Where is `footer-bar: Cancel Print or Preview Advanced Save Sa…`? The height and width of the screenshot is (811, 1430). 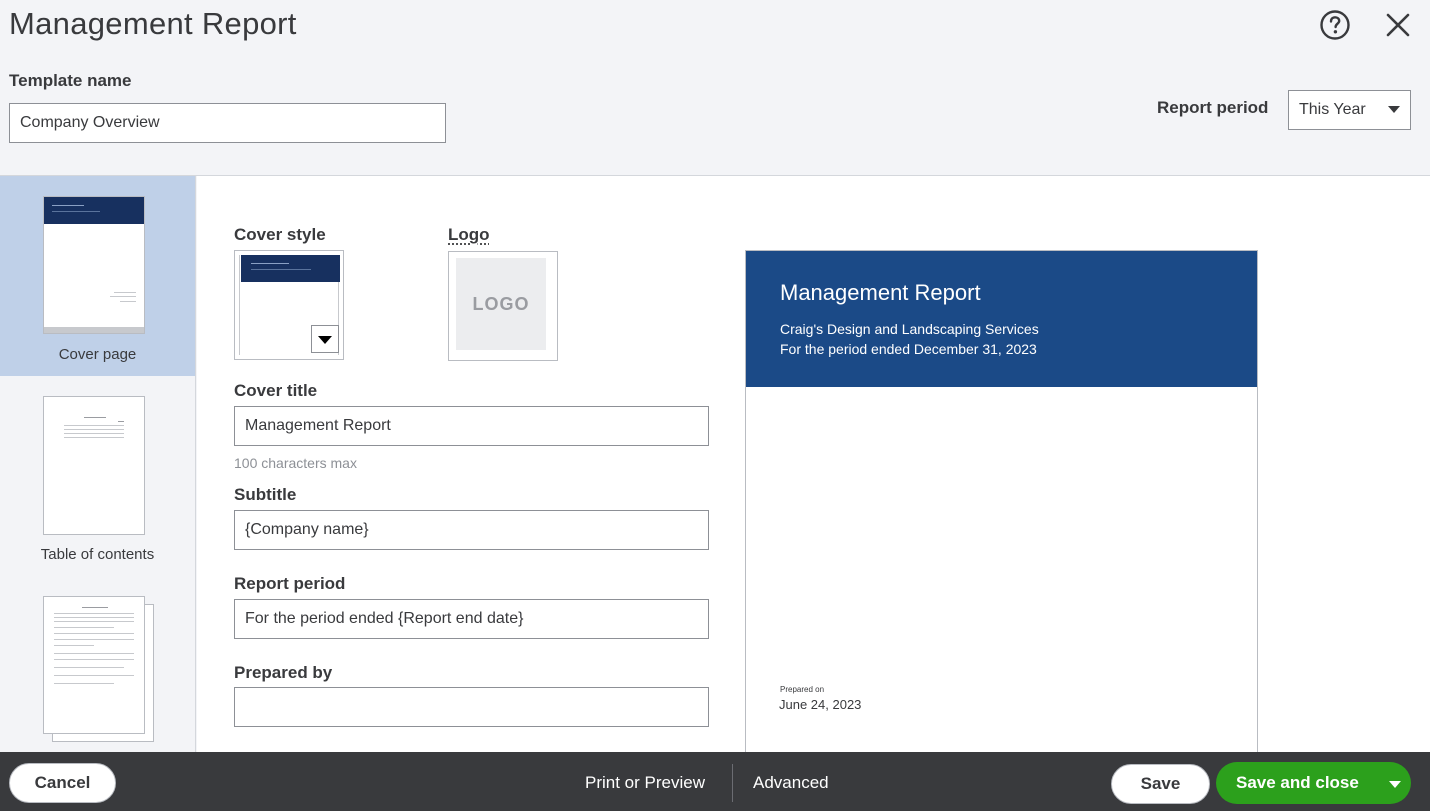
footer-bar: Cancel Print or Preview Advanced Save Sa… is located at coordinates (715, 781).